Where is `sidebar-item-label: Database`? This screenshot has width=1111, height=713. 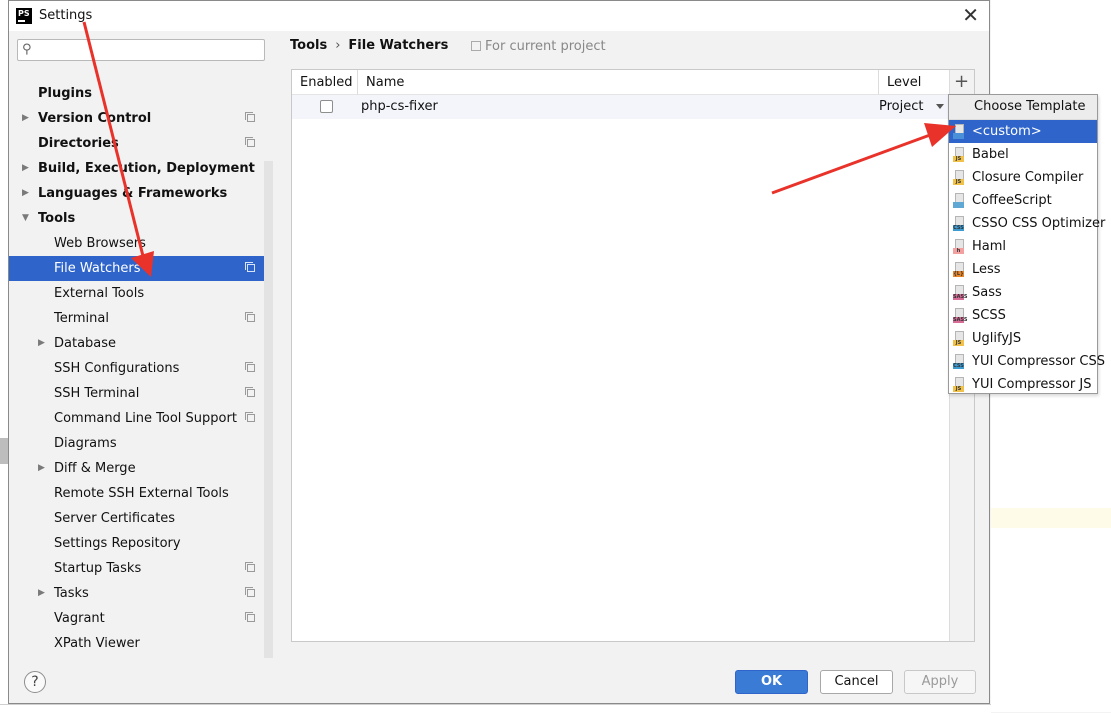
sidebar-item-label: Database is located at coordinates (85, 343).